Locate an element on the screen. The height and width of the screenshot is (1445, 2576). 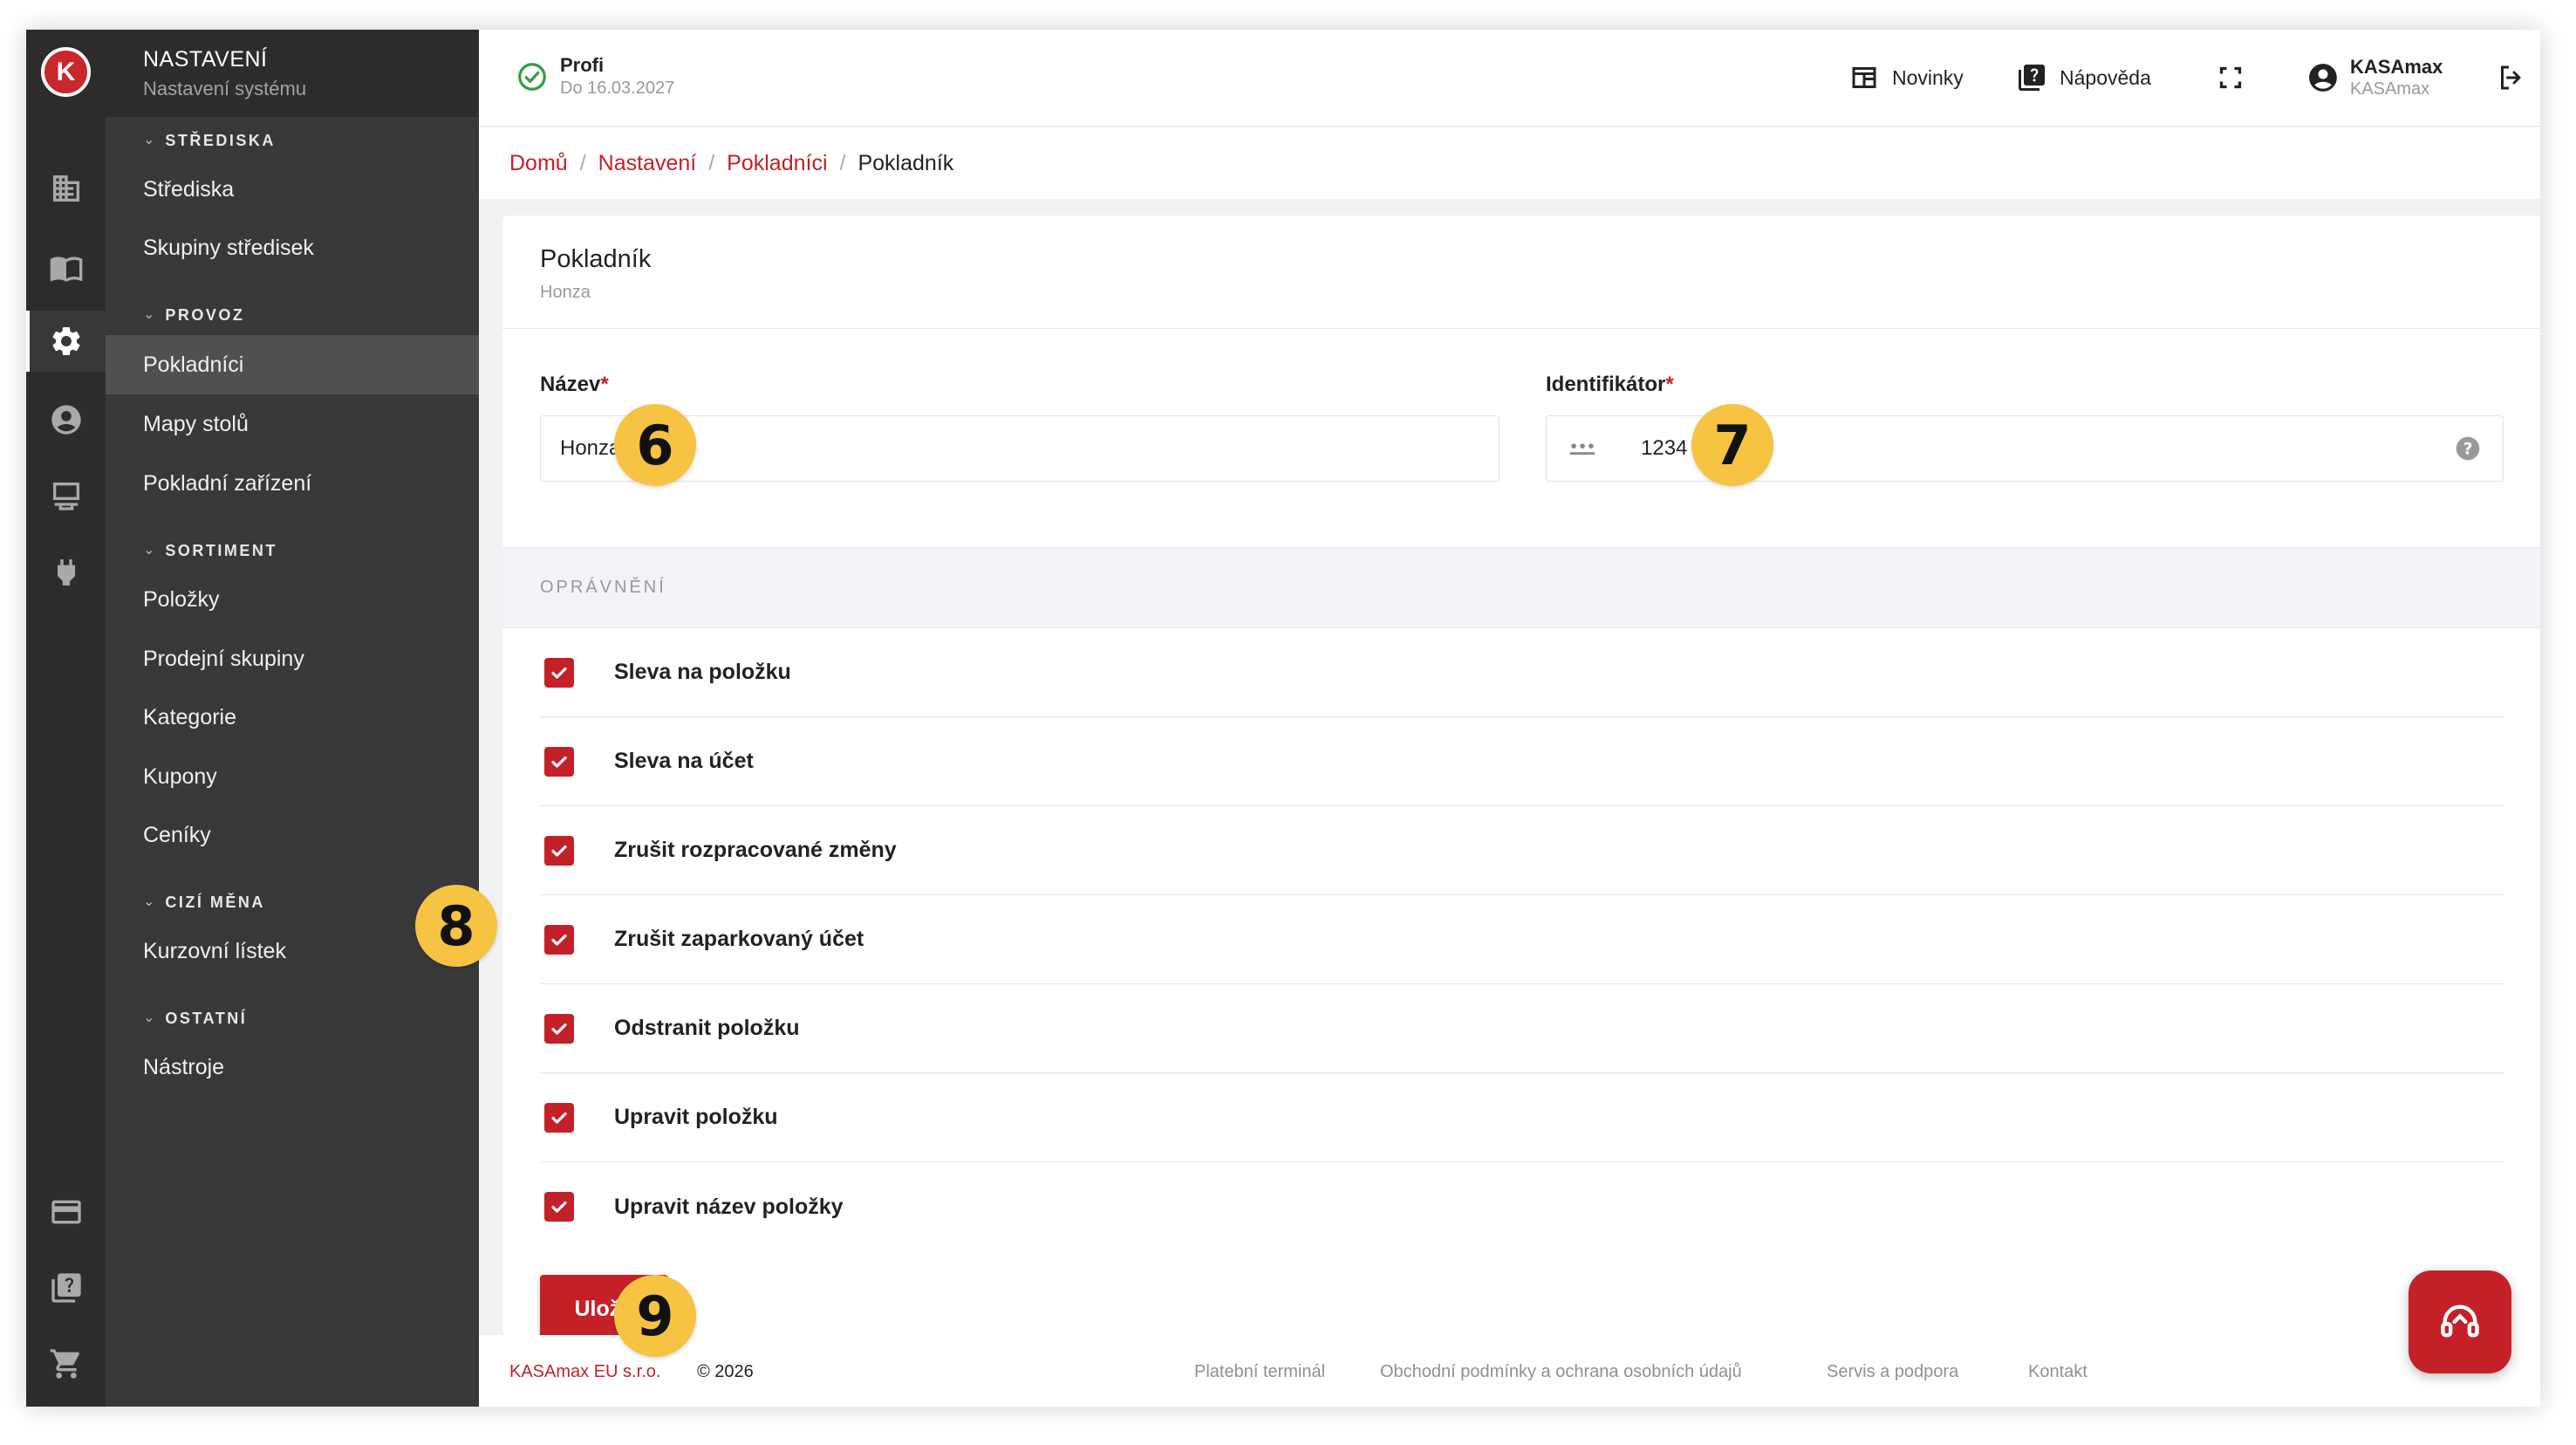
menu-item-pokladni-zarizeni: Pokladní zařízení is located at coordinates (292, 483).